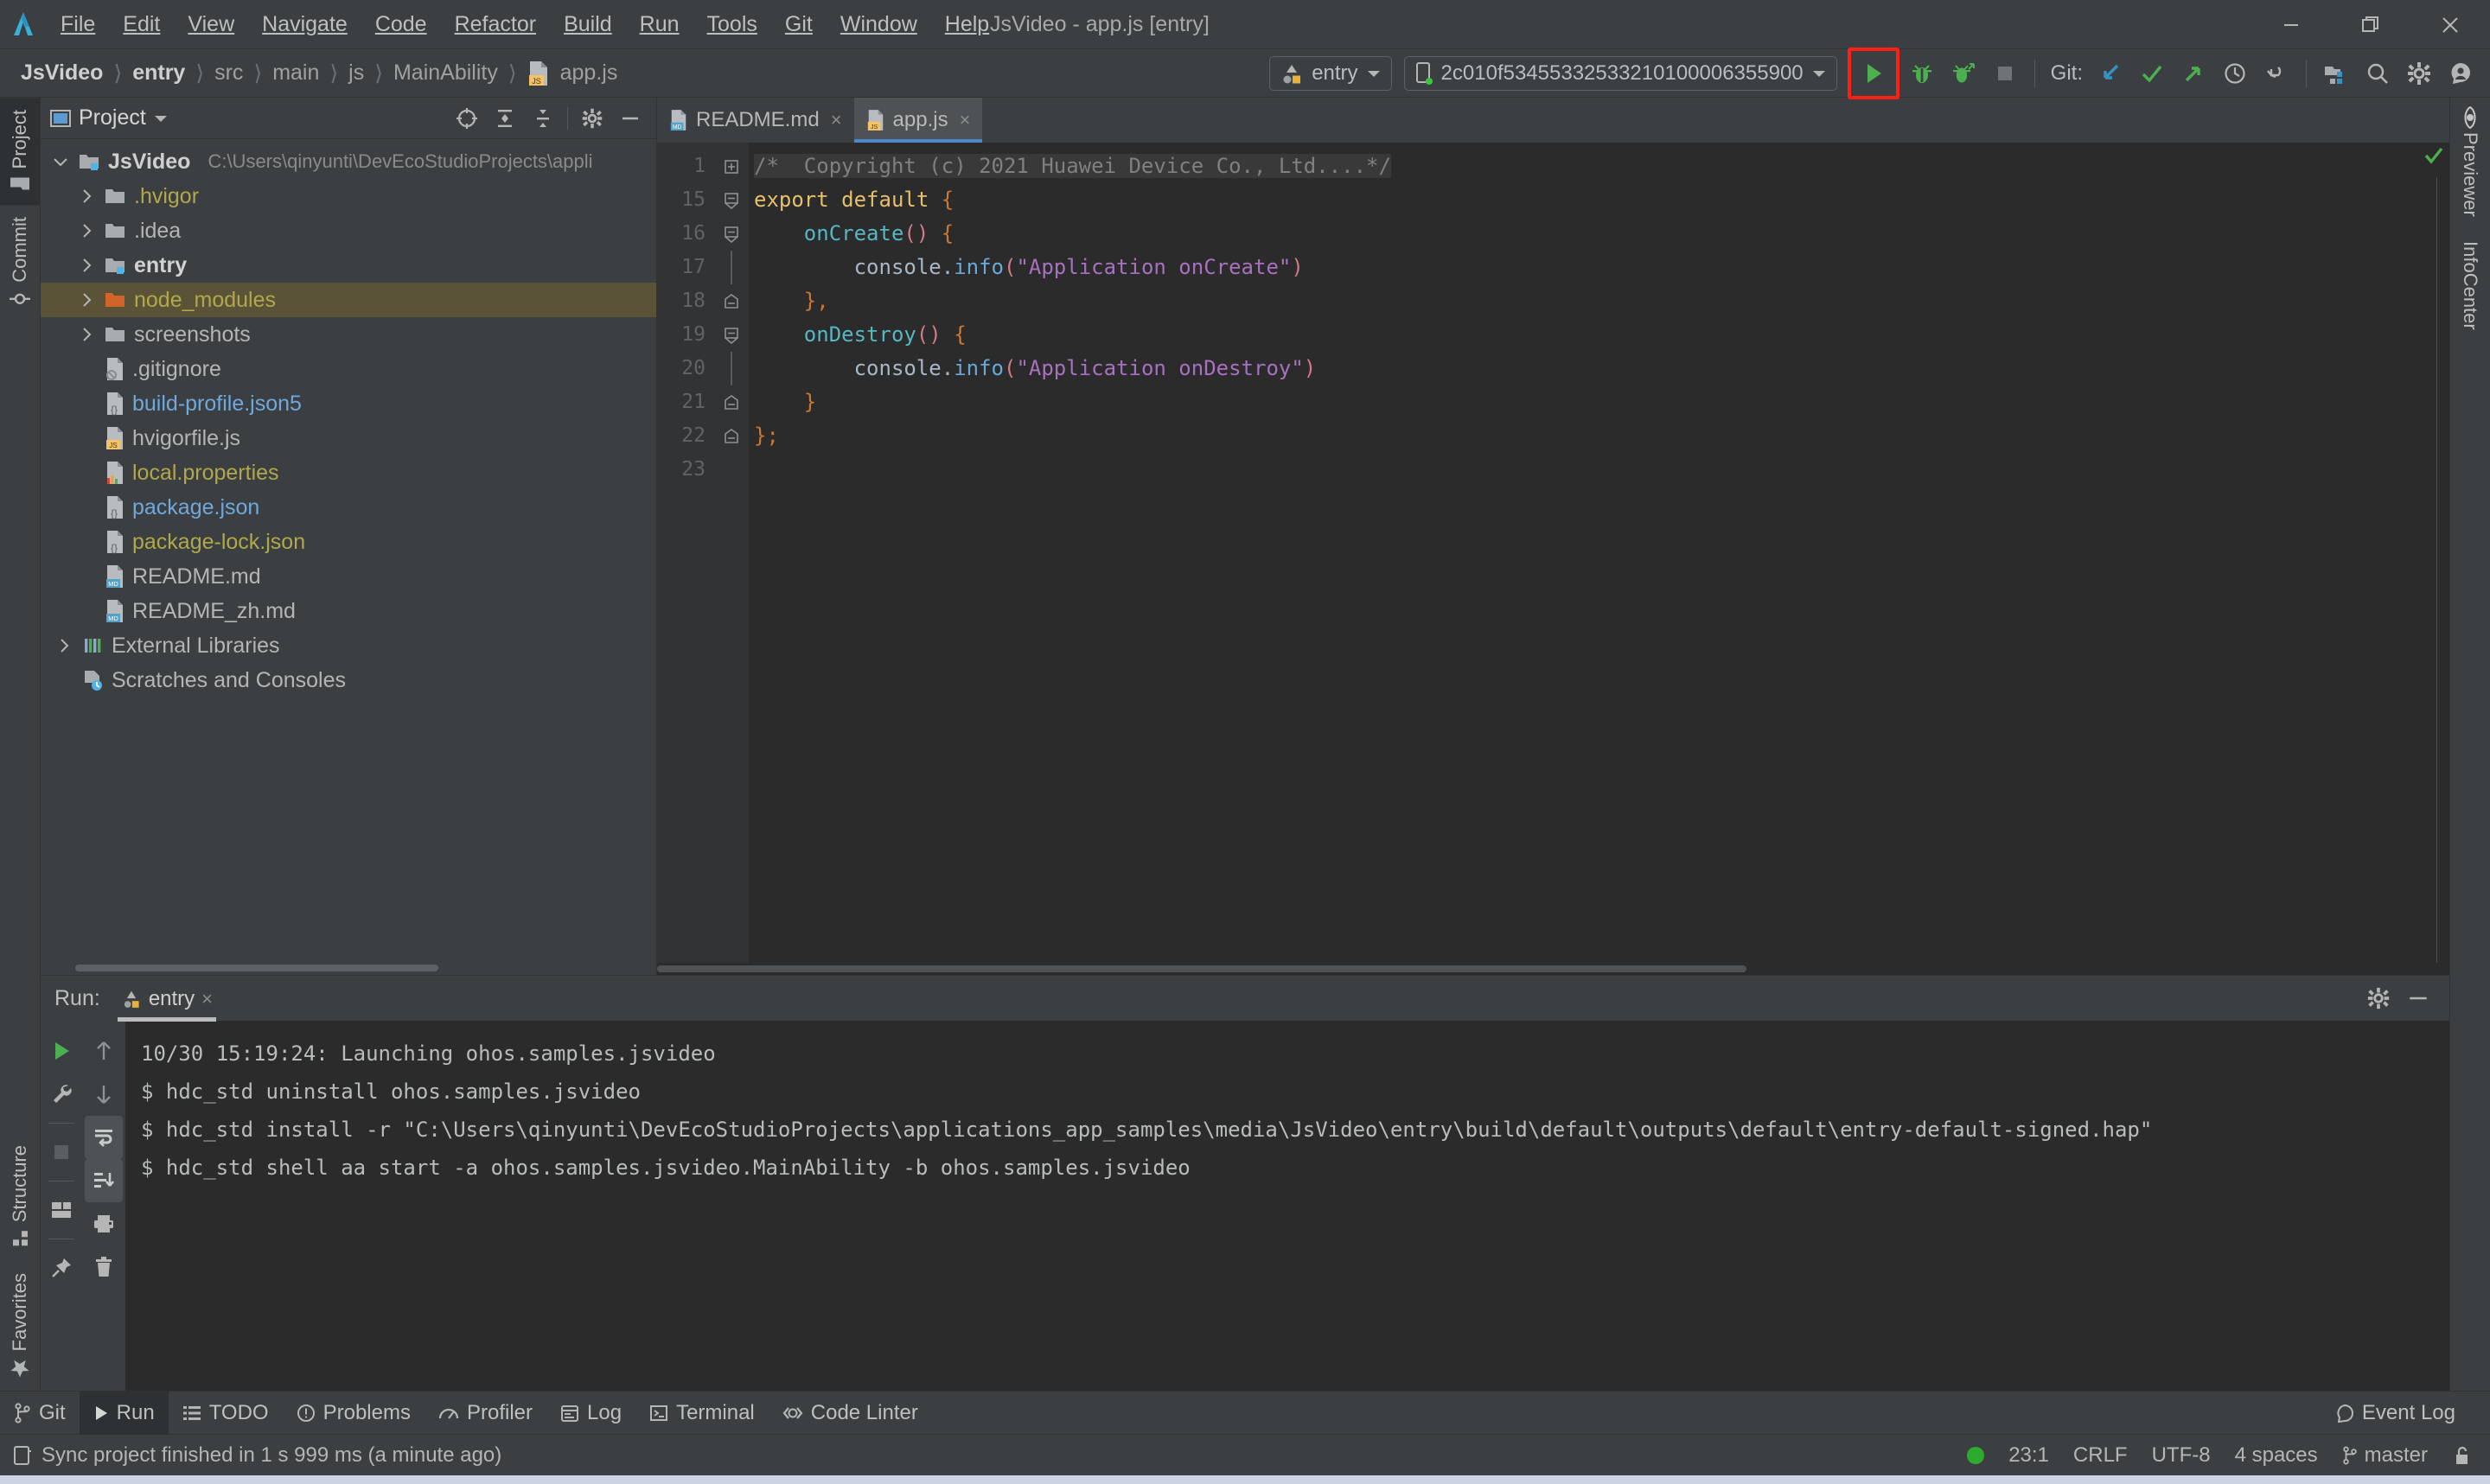 Image resolution: width=2490 pixels, height=1484 pixels. Describe the element at coordinates (348, 369) in the screenshot. I see `tree-row-gitignore: .gitignore` at that location.